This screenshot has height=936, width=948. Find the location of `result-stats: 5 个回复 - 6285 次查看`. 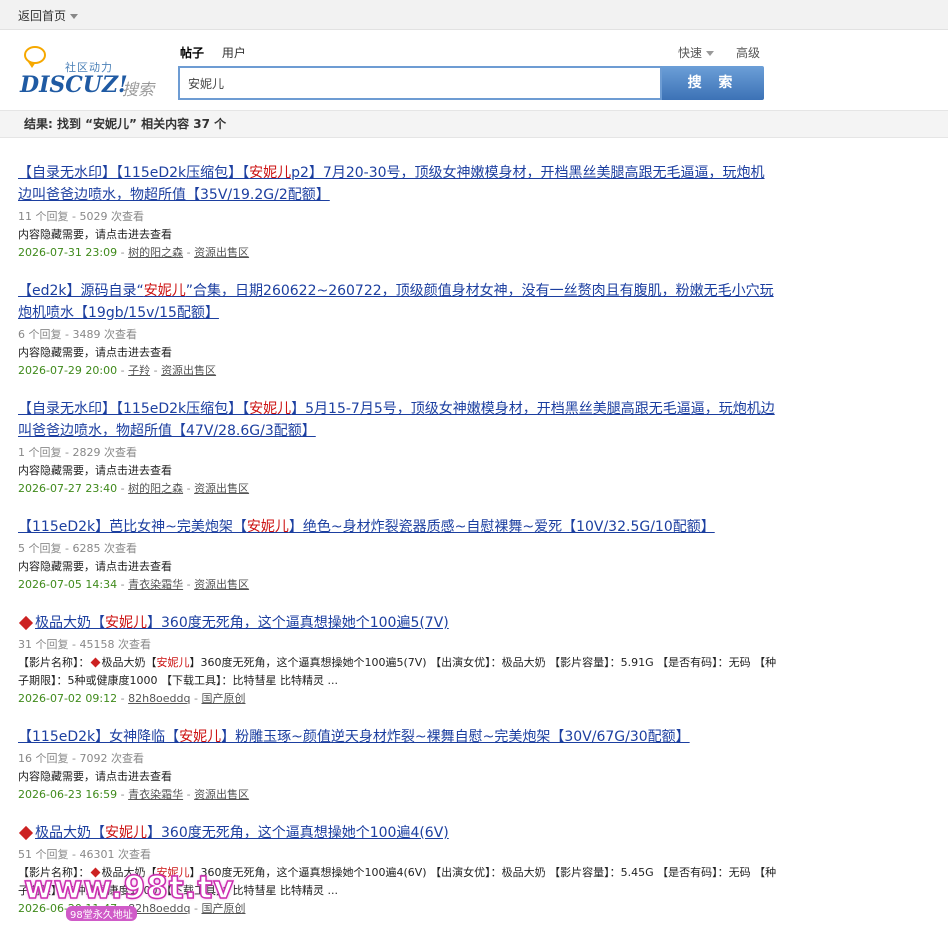

result-stats: 5 个回复 - 6285 次查看 is located at coordinates (77, 548).